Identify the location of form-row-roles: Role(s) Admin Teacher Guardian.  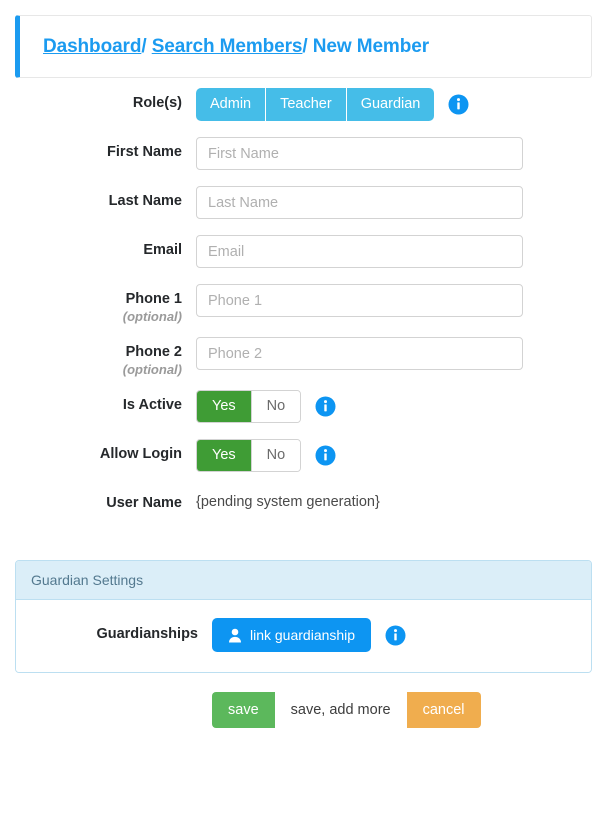
(303, 104).